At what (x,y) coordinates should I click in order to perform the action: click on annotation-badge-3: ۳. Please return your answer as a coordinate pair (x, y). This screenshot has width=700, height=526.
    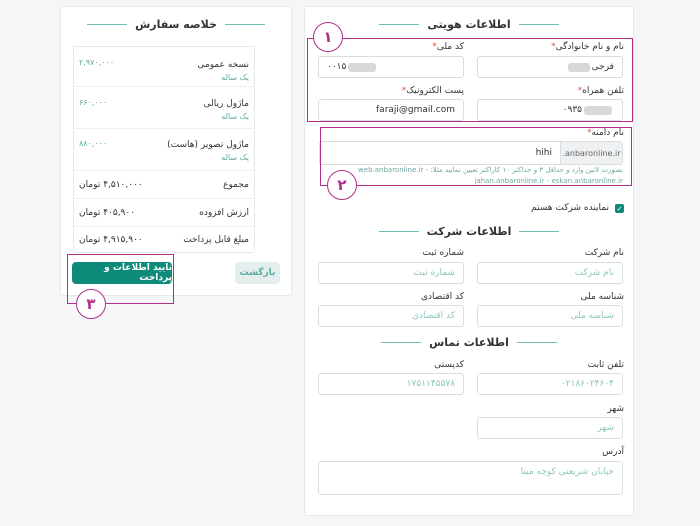
    Looking at the image, I should click on (91, 304).